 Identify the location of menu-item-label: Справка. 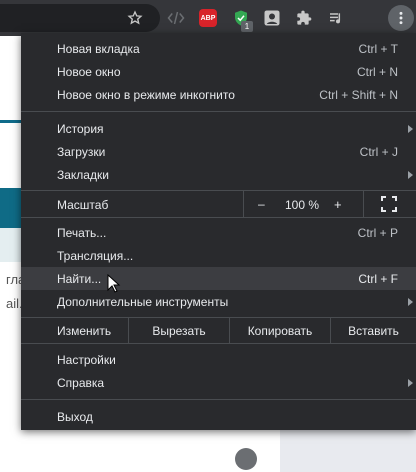
(81, 383).